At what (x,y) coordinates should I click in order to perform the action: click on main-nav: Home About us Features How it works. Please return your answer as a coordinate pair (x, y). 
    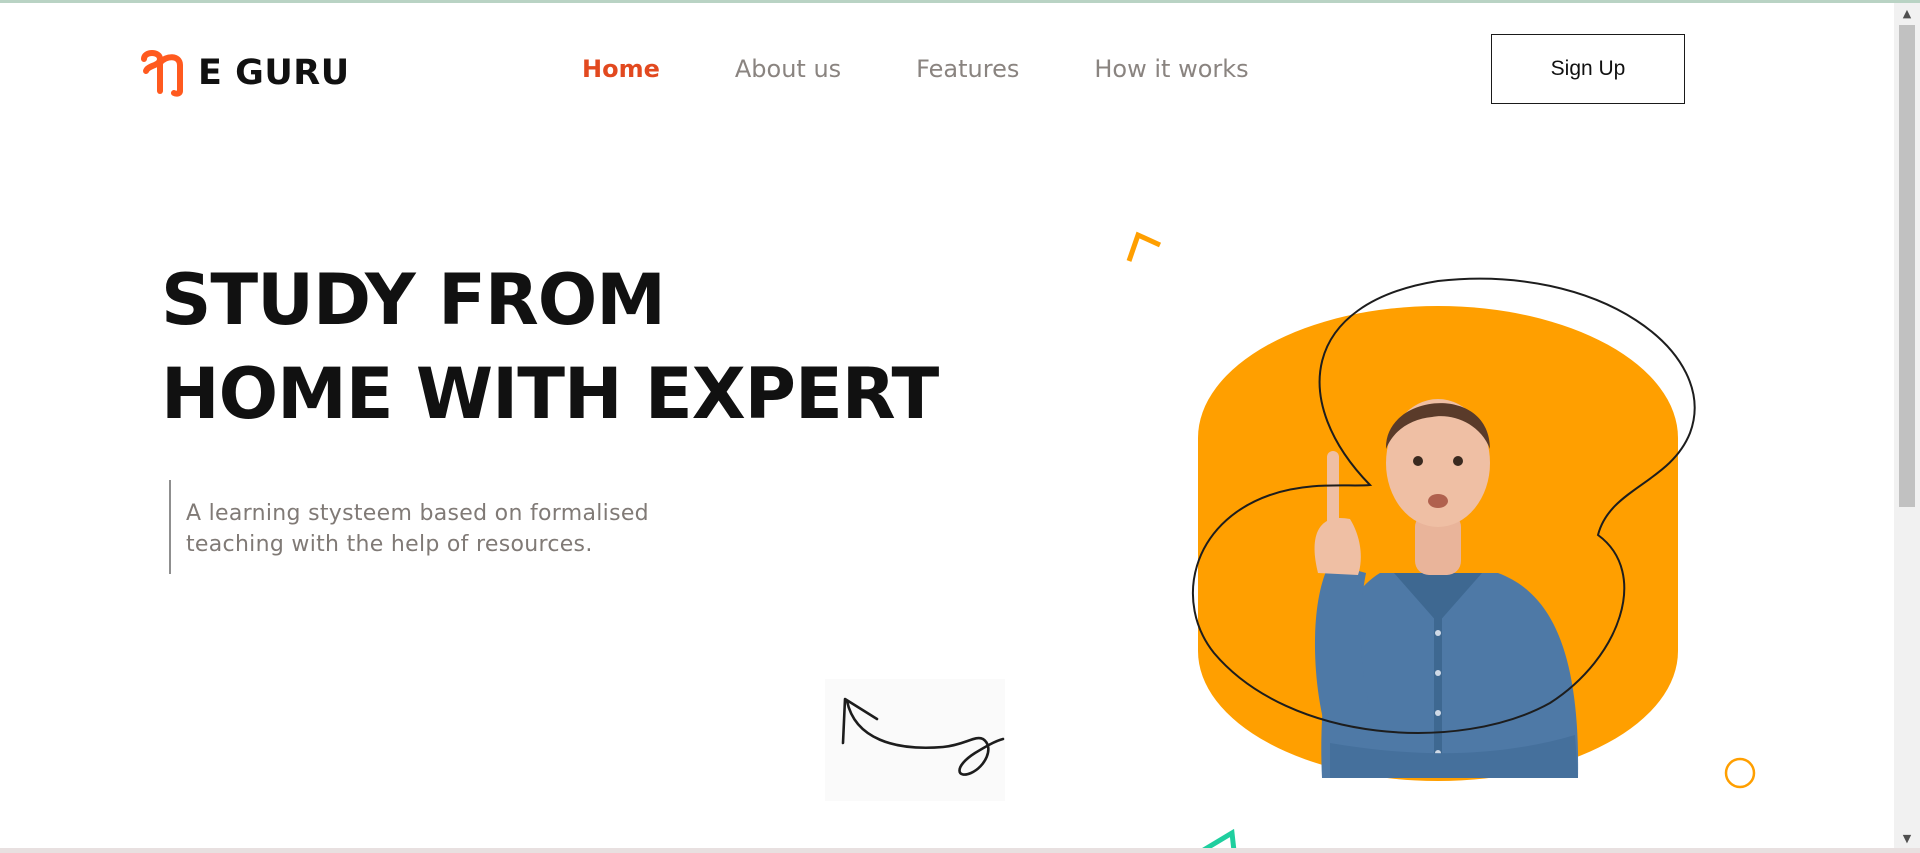
    Looking at the image, I should click on (953, 69).